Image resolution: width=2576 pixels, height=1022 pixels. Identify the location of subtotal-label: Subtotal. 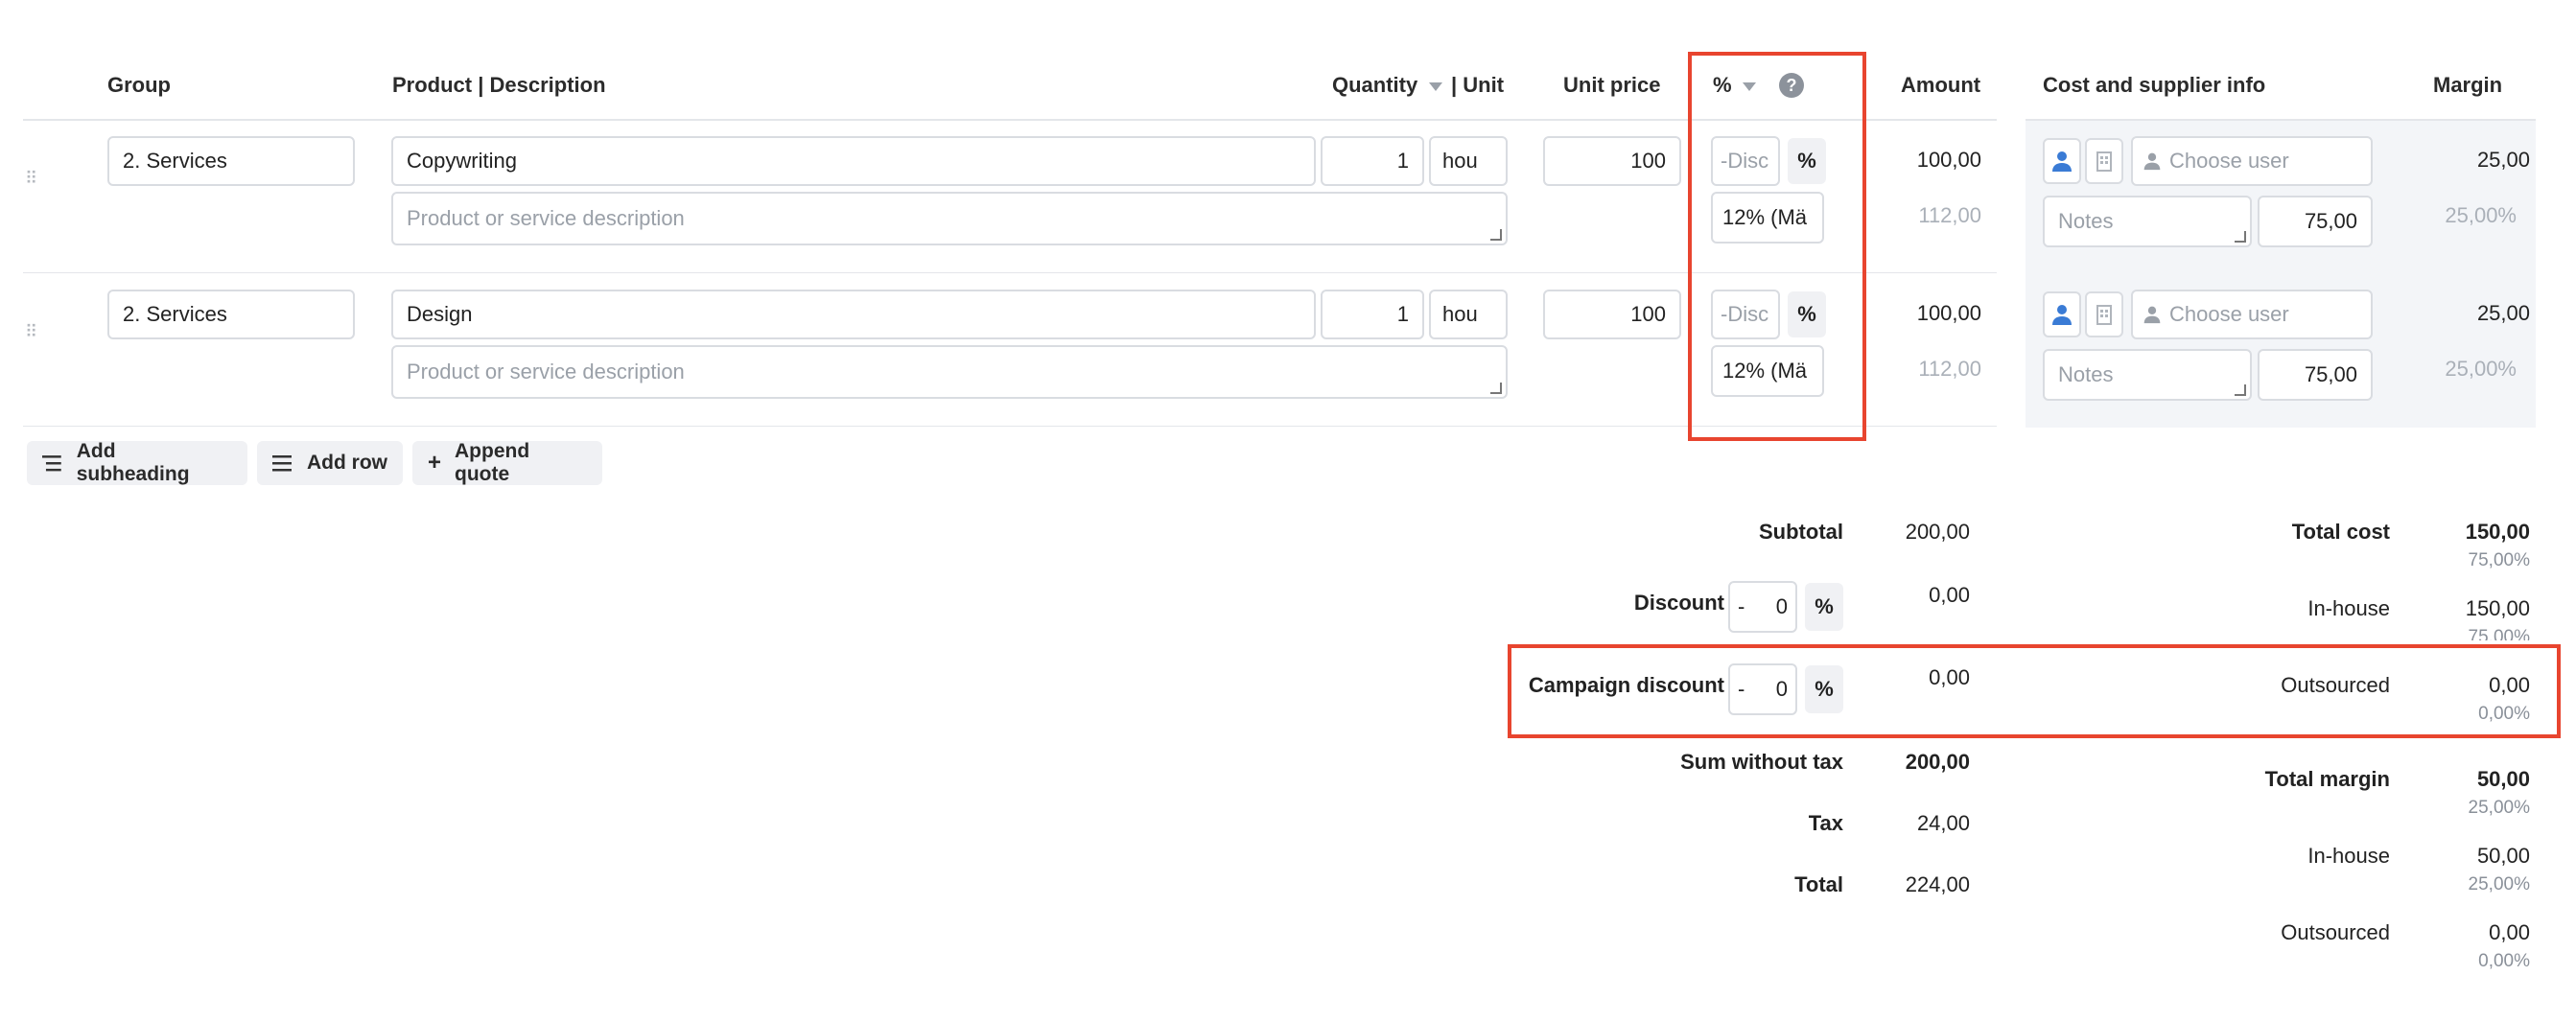
(1801, 532).